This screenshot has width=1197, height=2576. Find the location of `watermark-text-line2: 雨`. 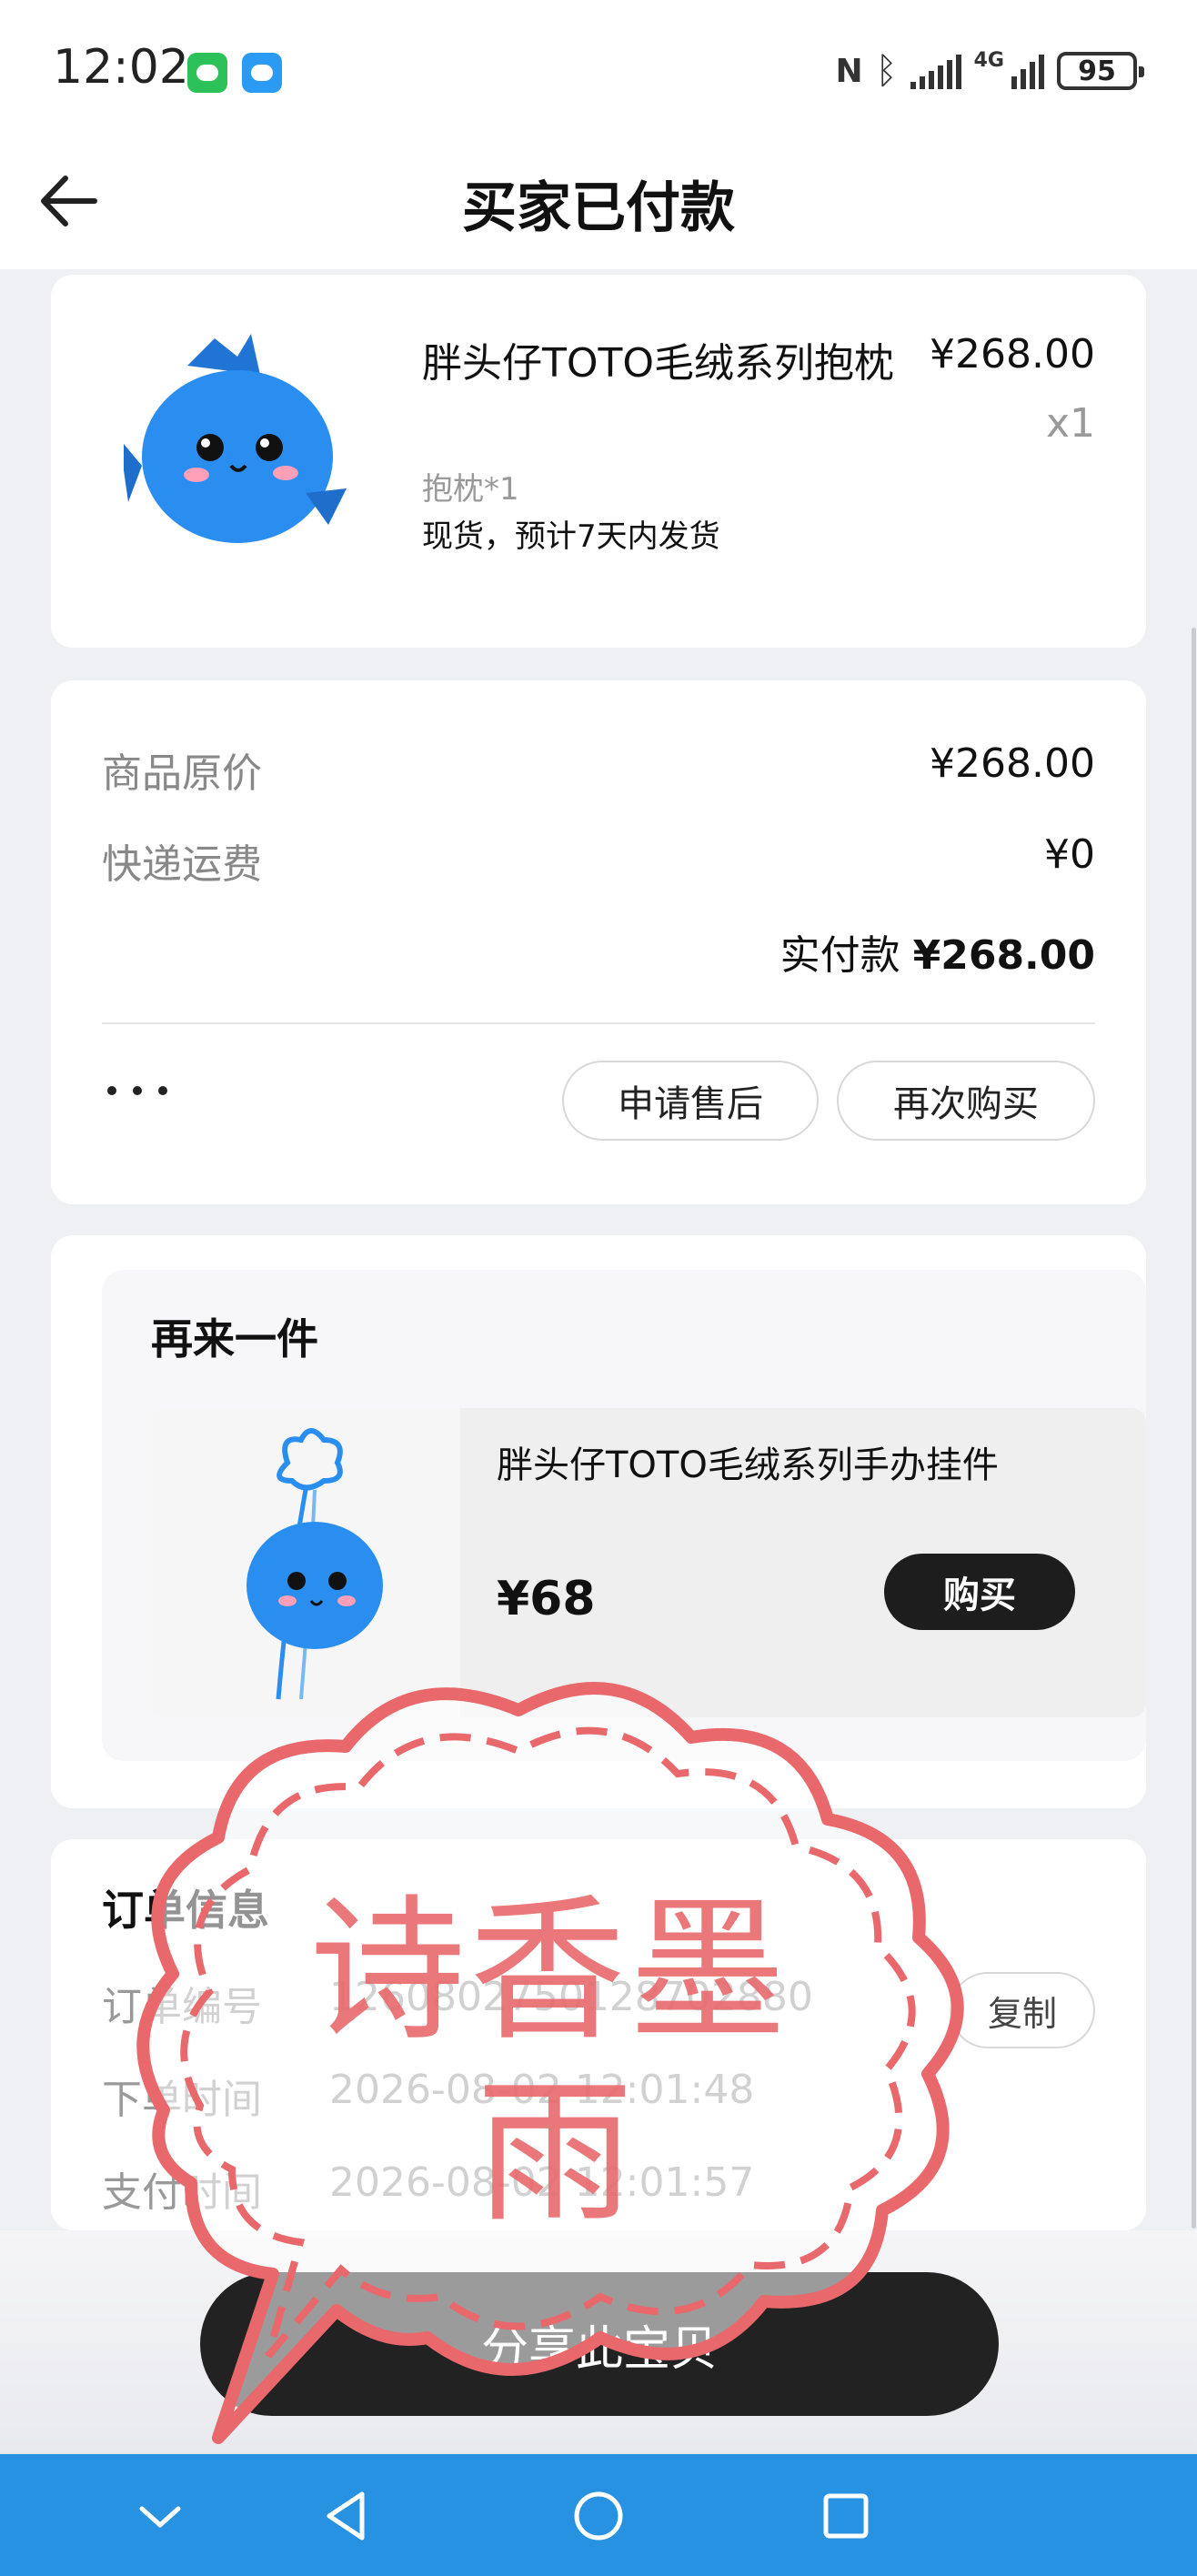

watermark-text-line2: 雨 is located at coordinates (555, 2152).